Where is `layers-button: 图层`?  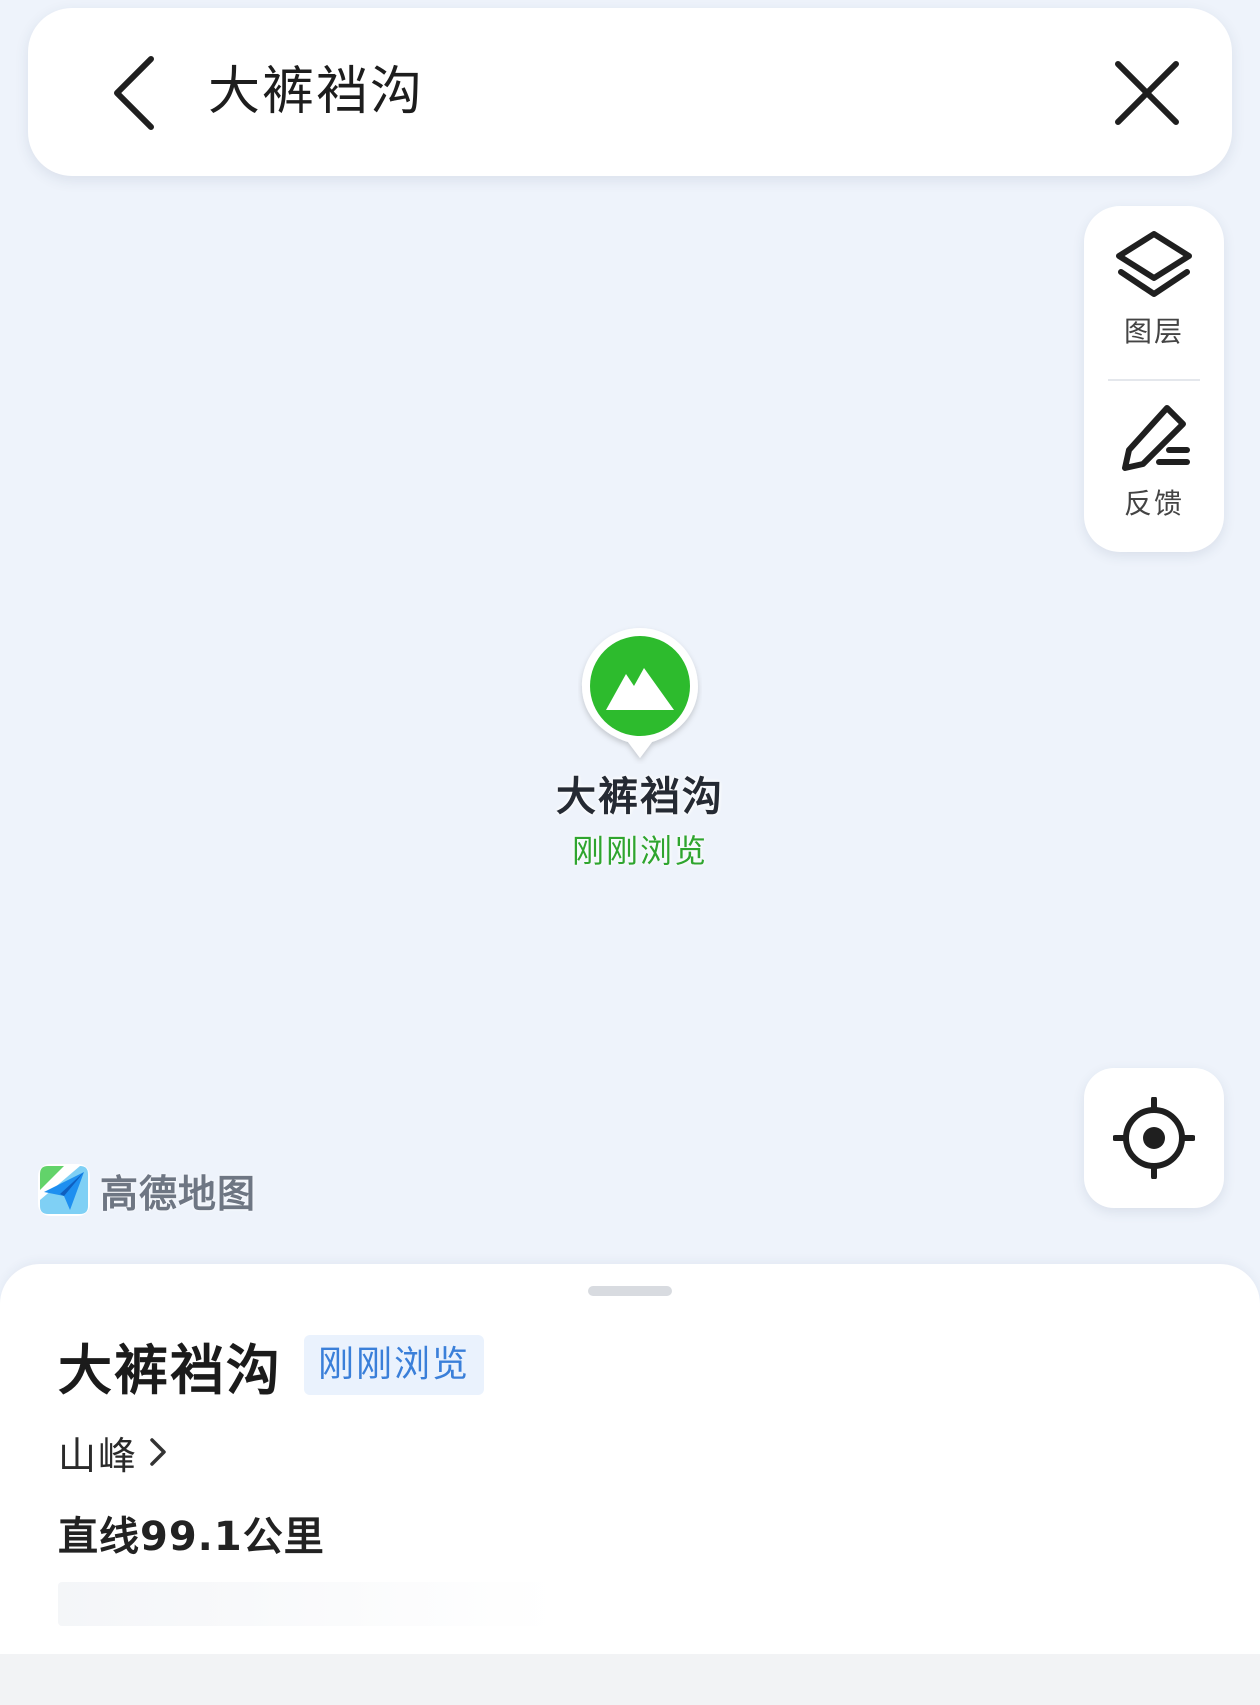 layers-button: 图层 is located at coordinates (1154, 291).